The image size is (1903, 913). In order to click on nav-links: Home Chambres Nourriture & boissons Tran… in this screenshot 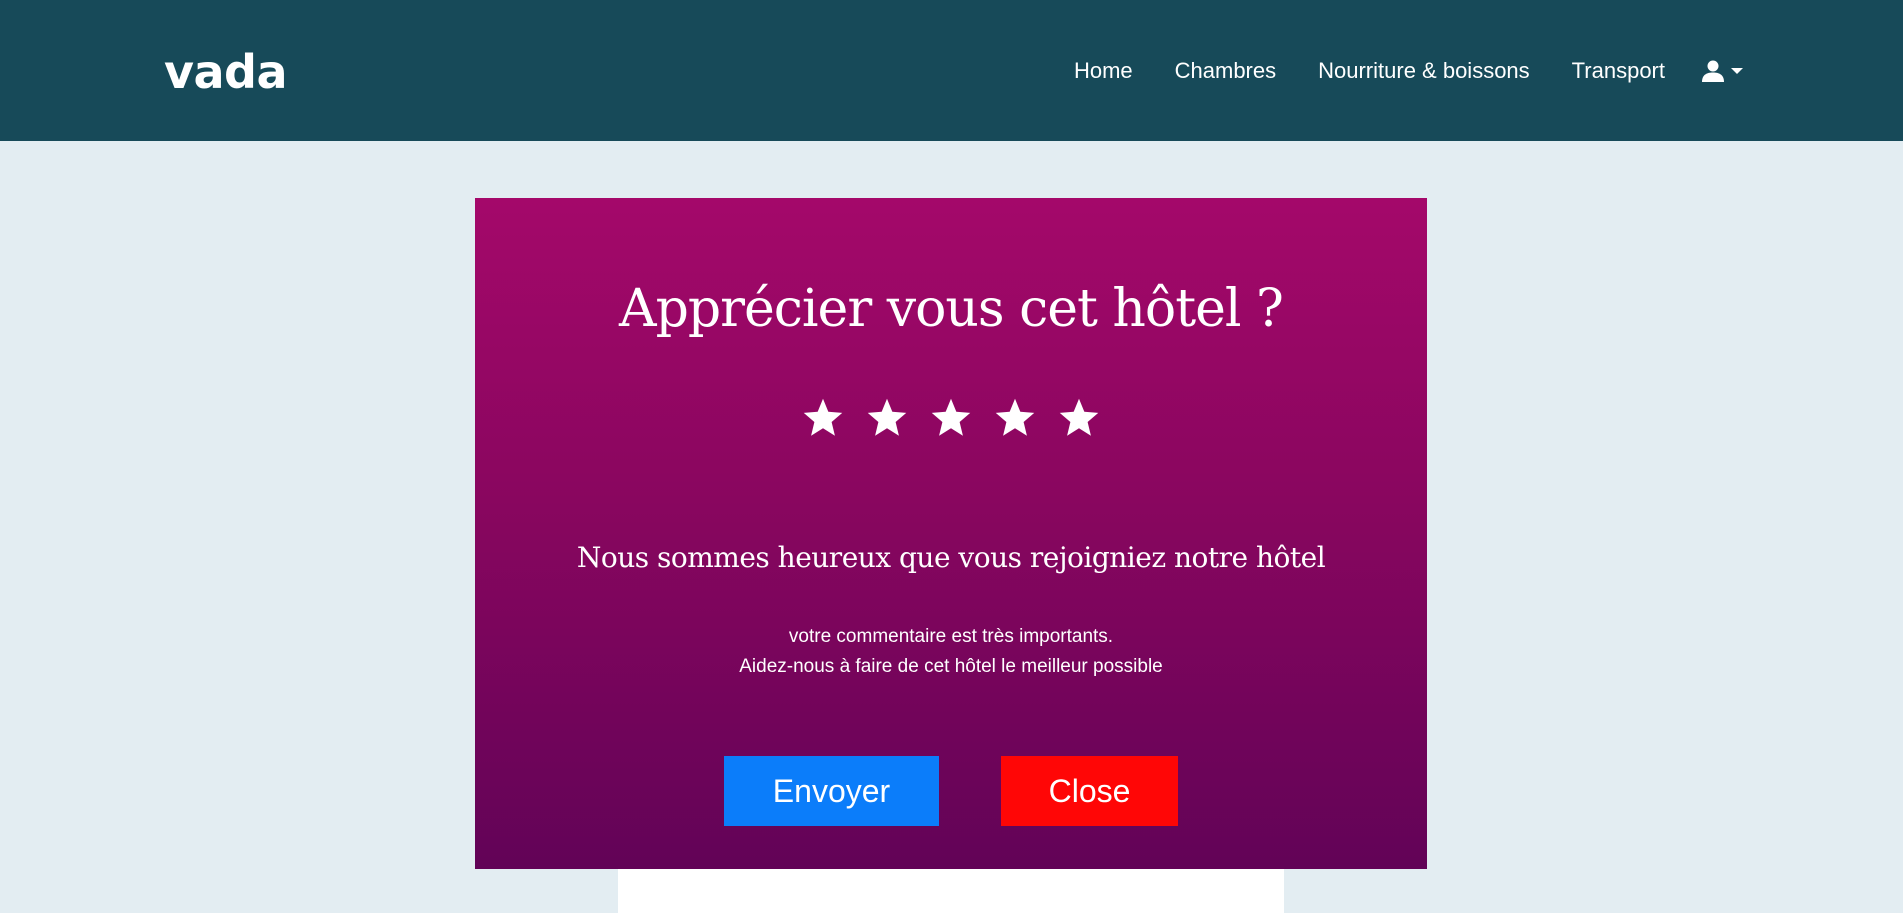, I will do `click(1387, 71)`.